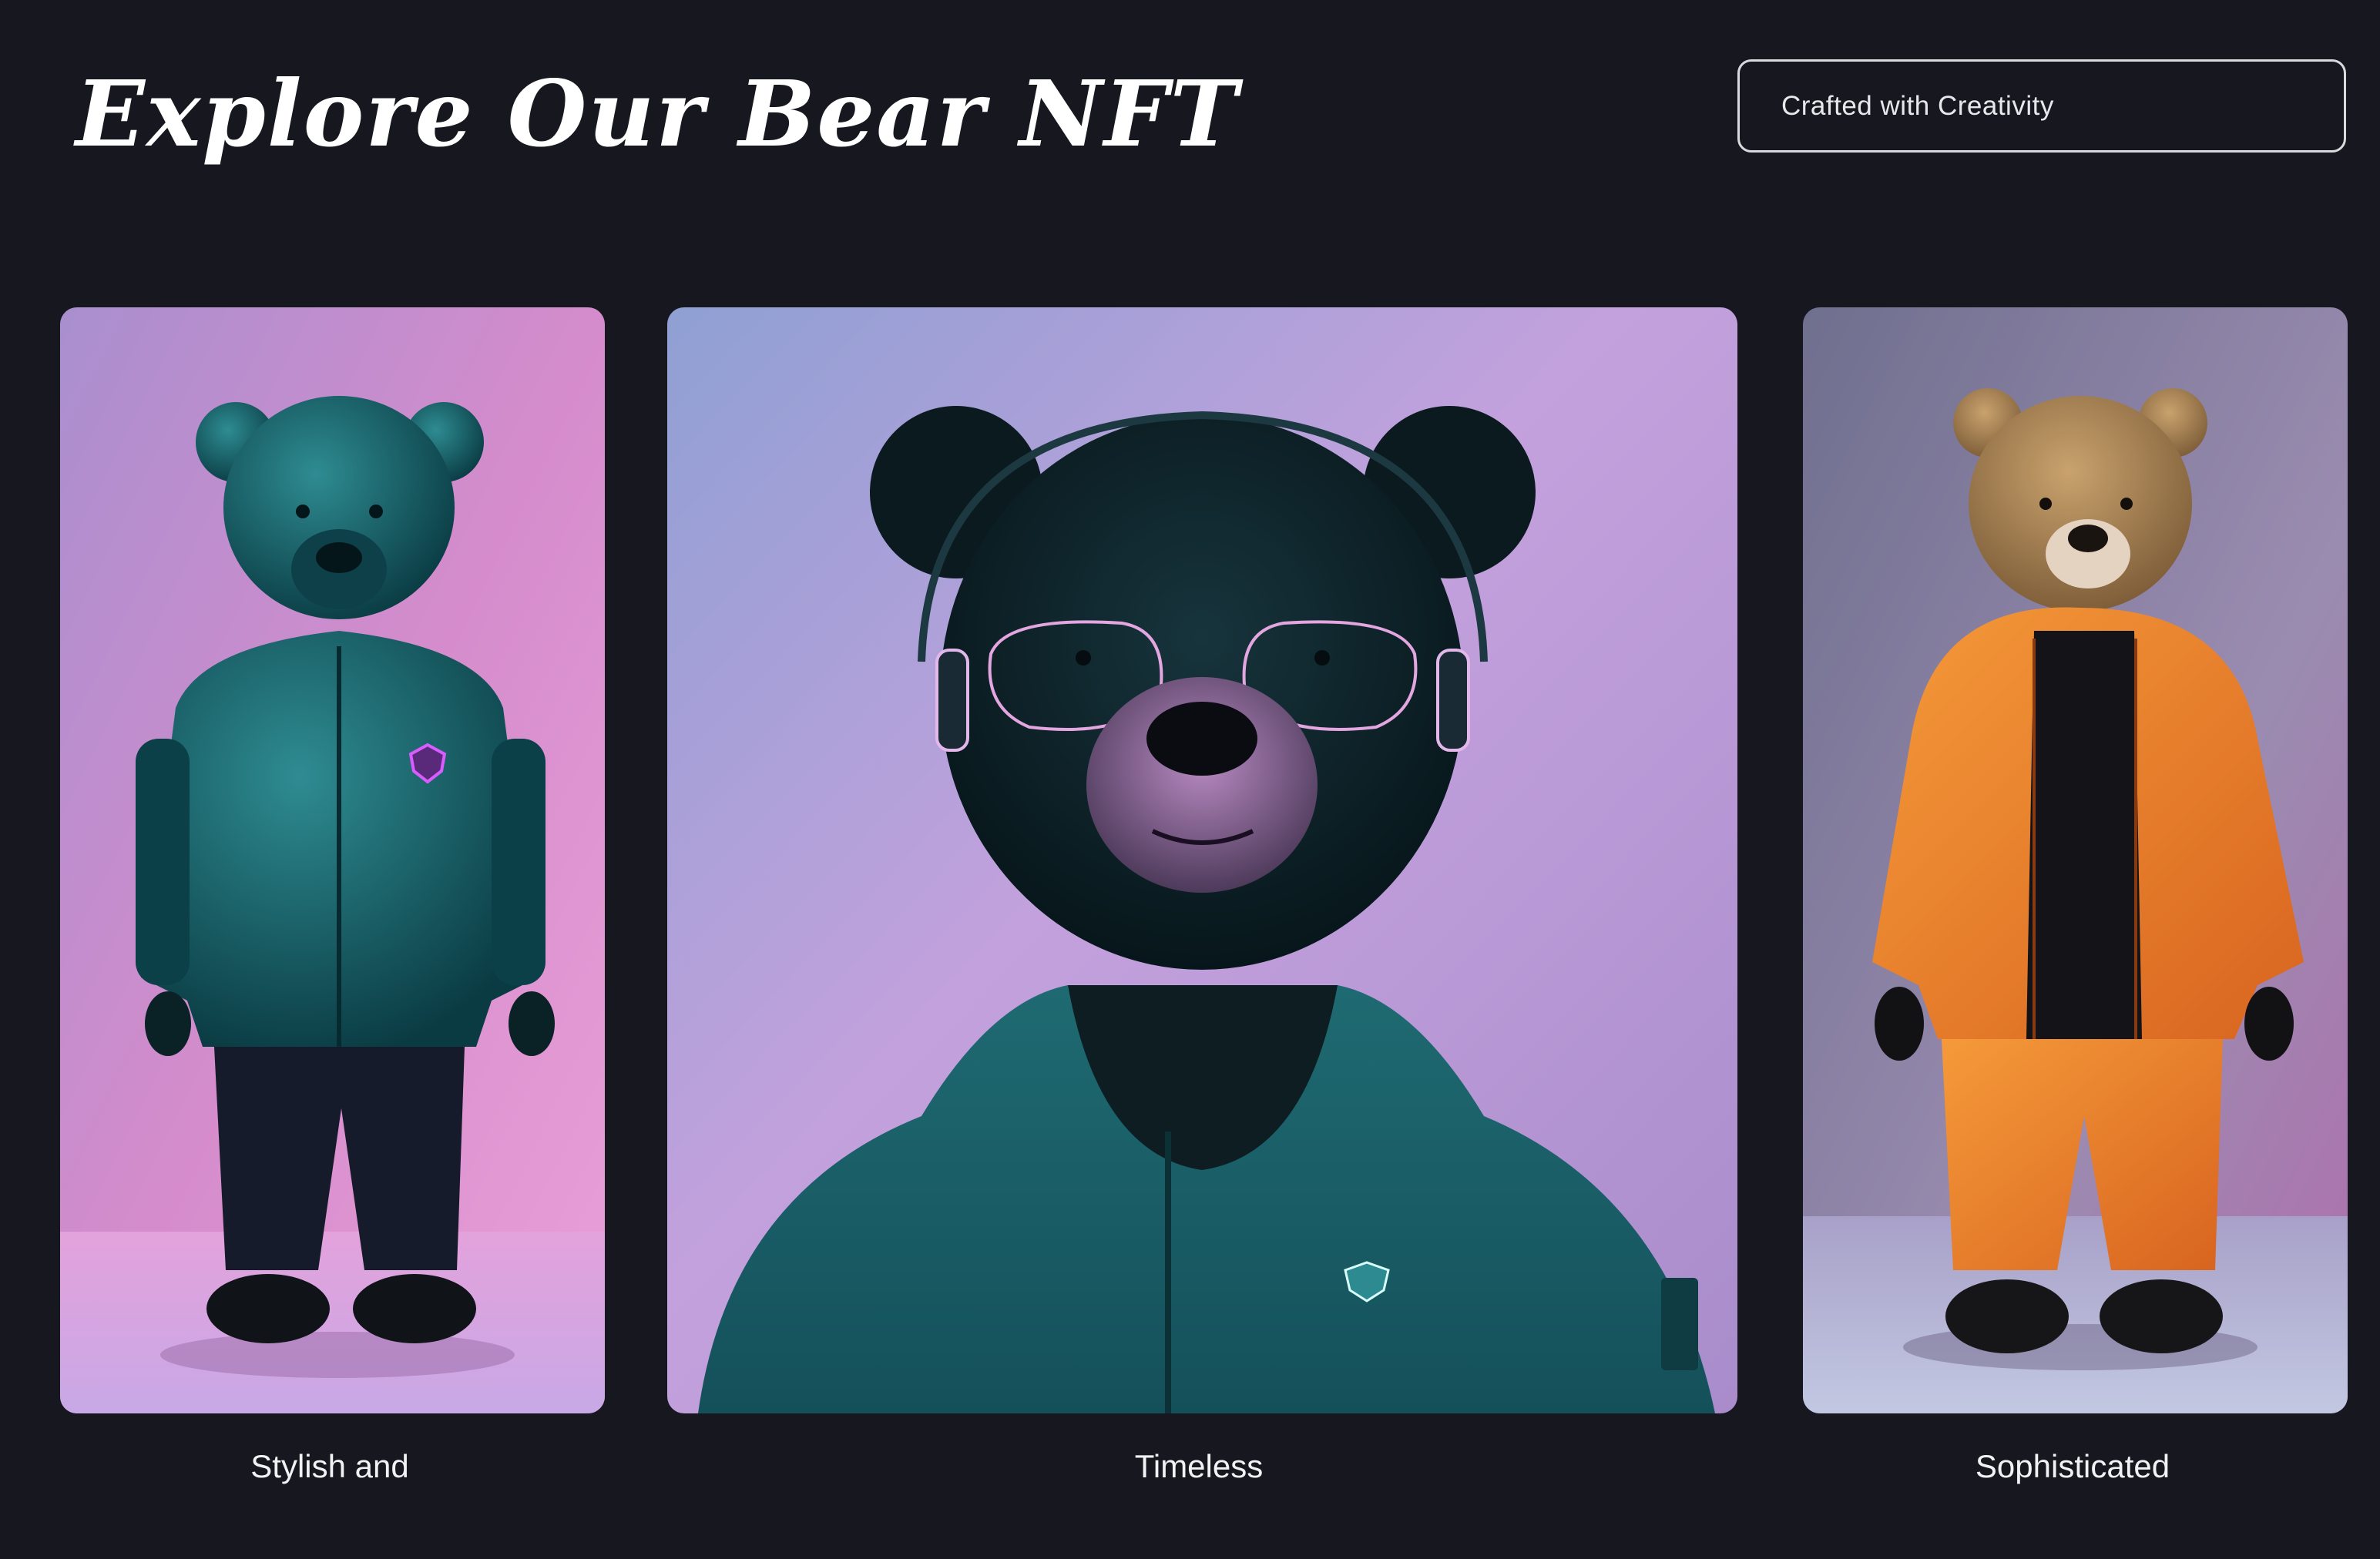 This screenshot has width=2380, height=1559. I want to click on tagline-badge: Crafted with Creativity, so click(2041, 106).